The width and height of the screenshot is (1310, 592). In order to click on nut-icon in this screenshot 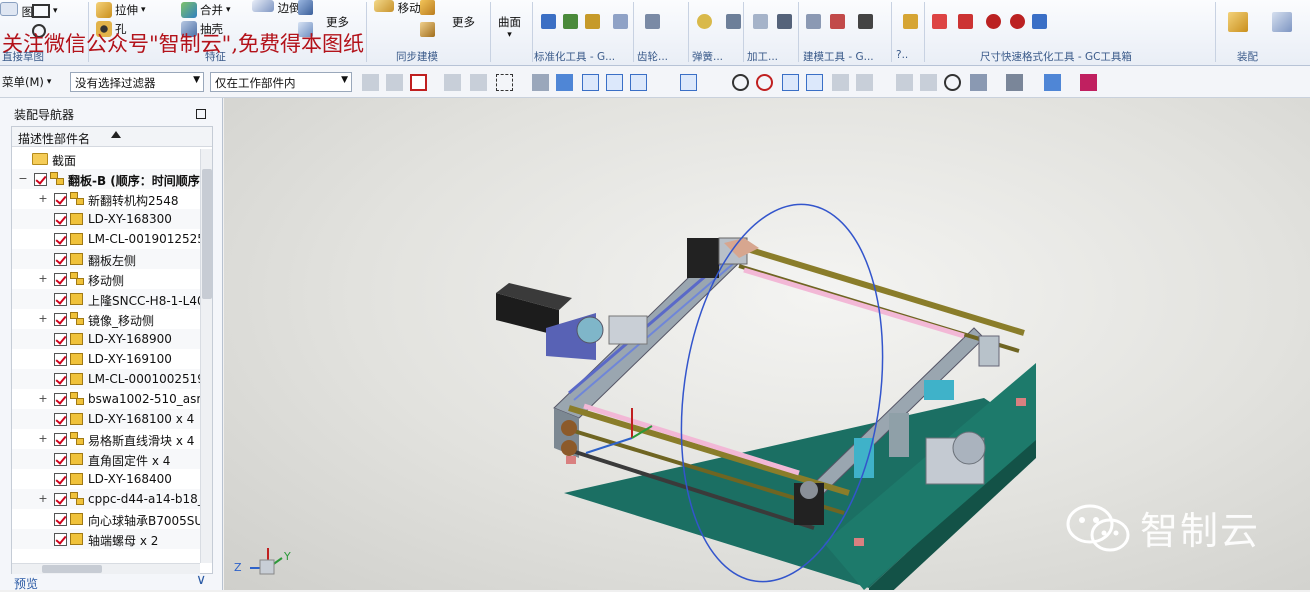, I will do `click(592, 21)`.